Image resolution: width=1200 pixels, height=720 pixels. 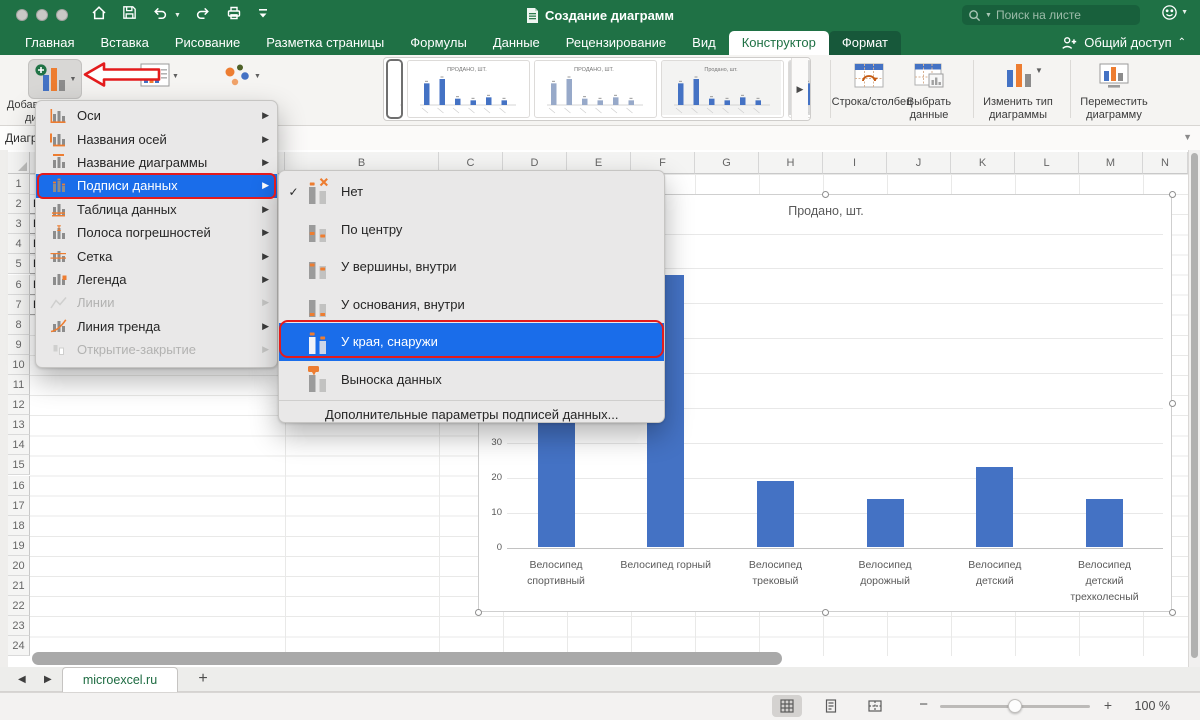 What do you see at coordinates (48, 679) in the screenshot?
I see `next-sheet-icon: ▶` at bounding box center [48, 679].